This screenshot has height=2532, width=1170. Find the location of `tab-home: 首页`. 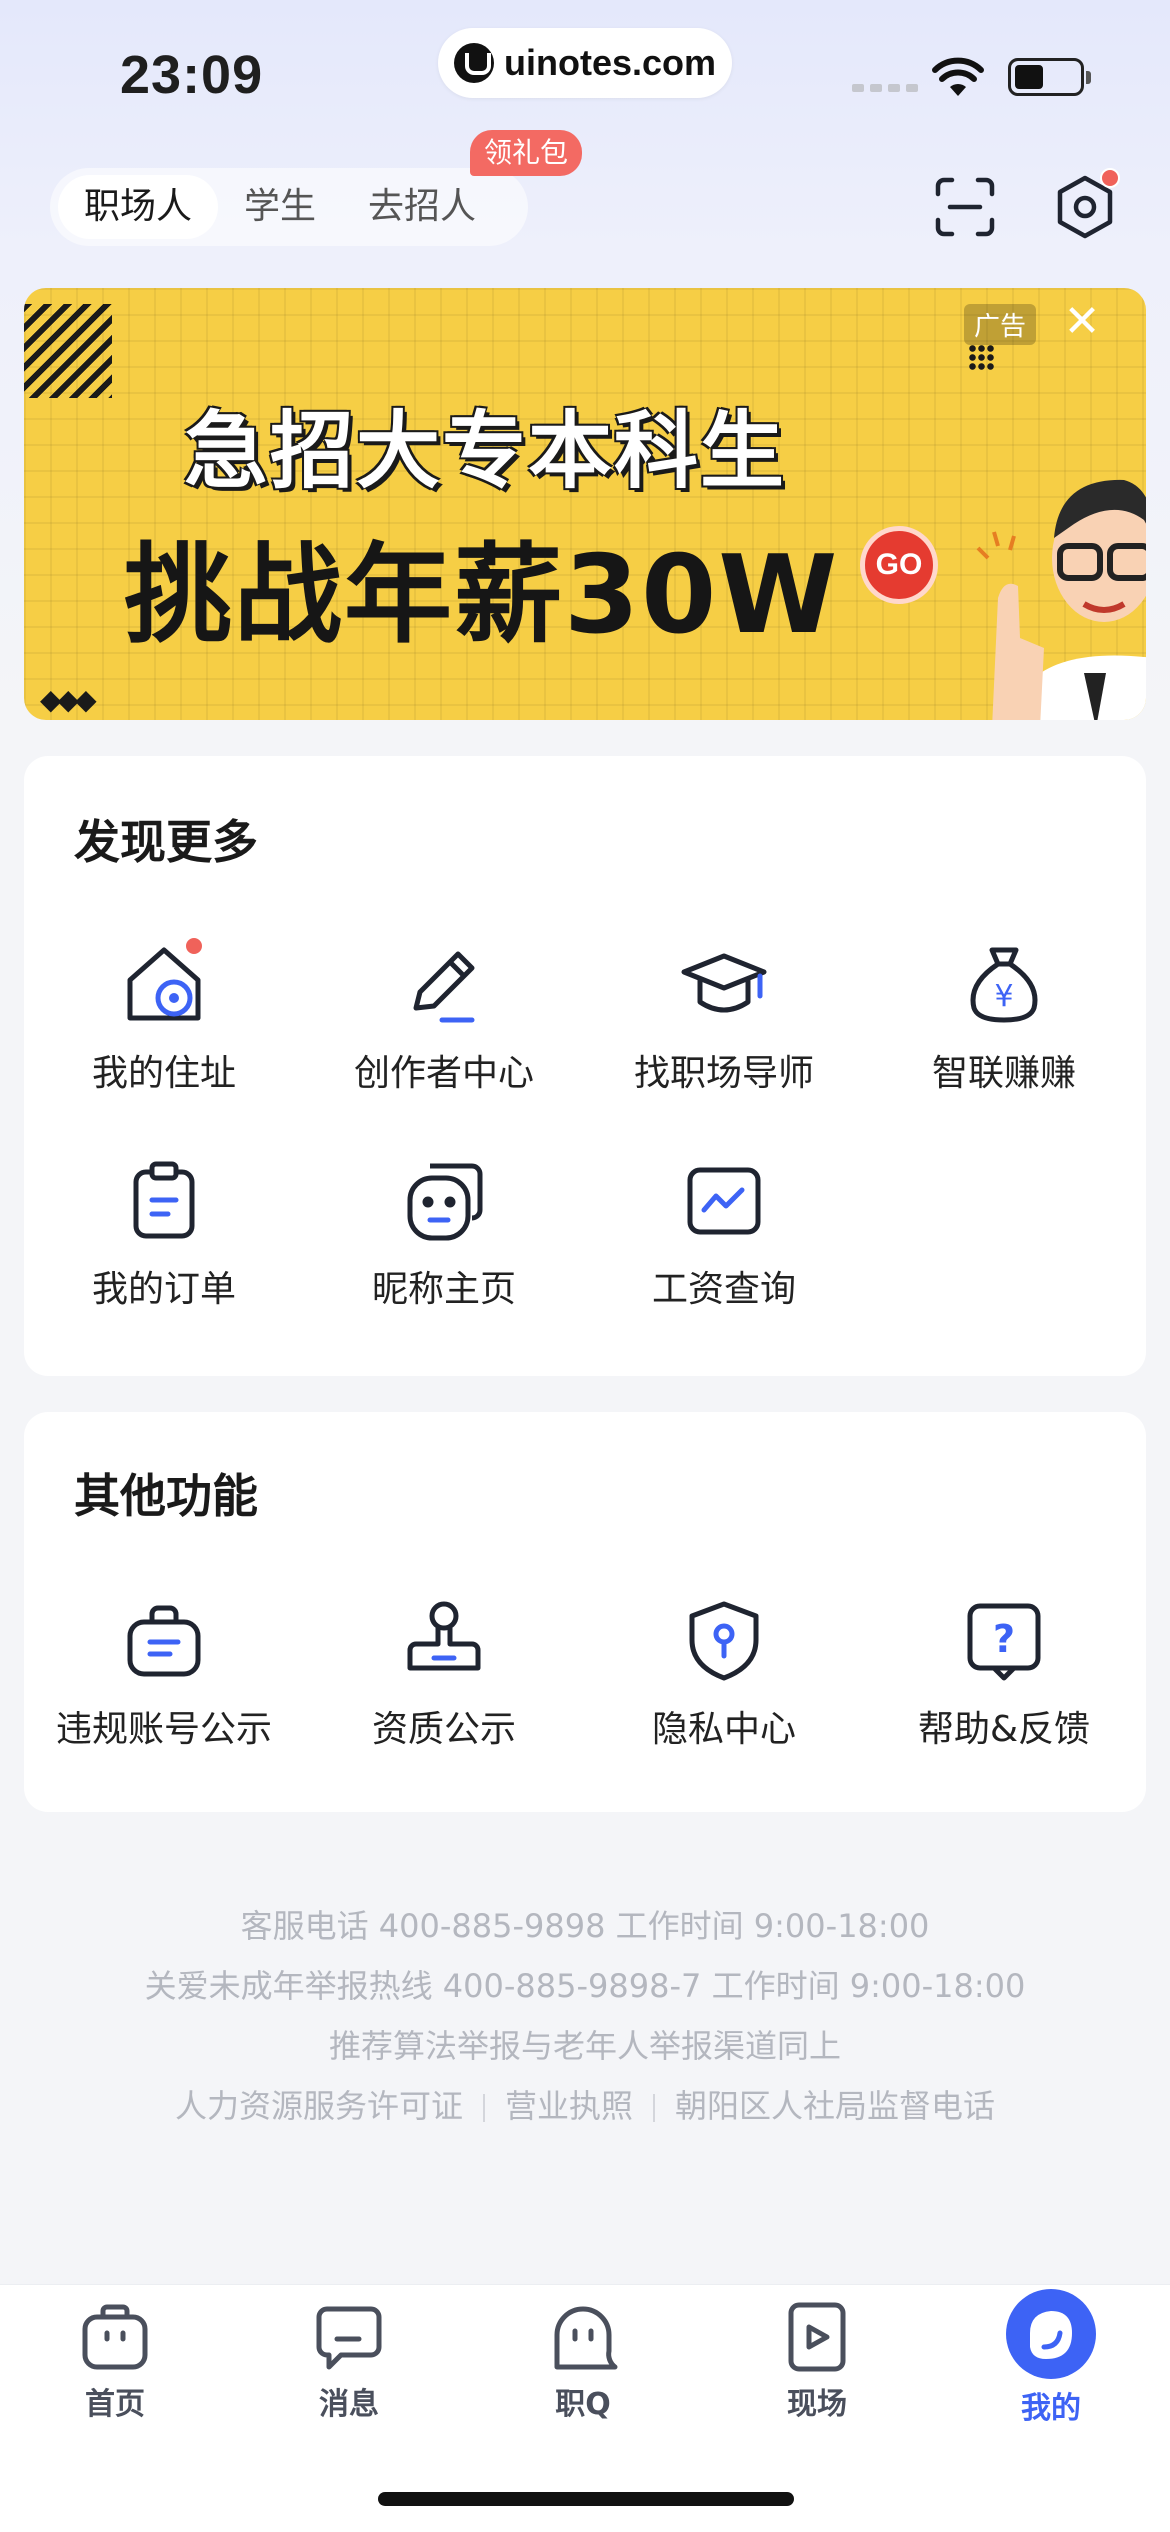

tab-home: 首页 is located at coordinates (115, 2361).